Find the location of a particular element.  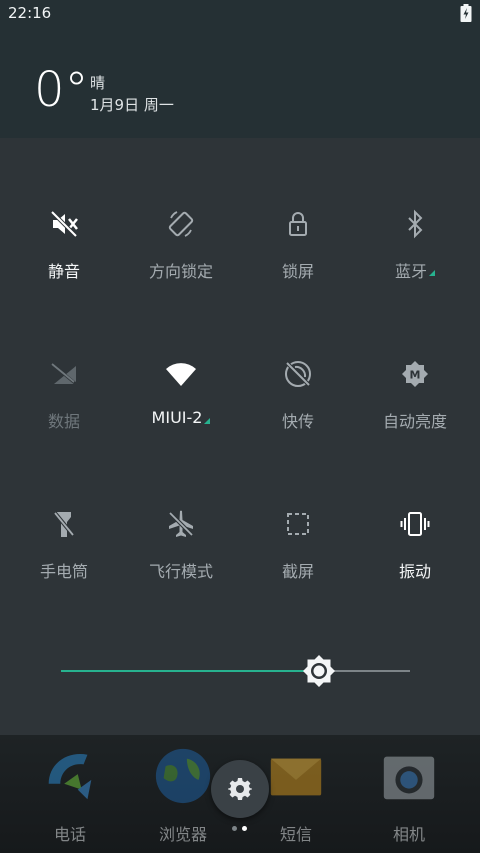

toggle-screenshot: 截屏 is located at coordinates (298, 558).